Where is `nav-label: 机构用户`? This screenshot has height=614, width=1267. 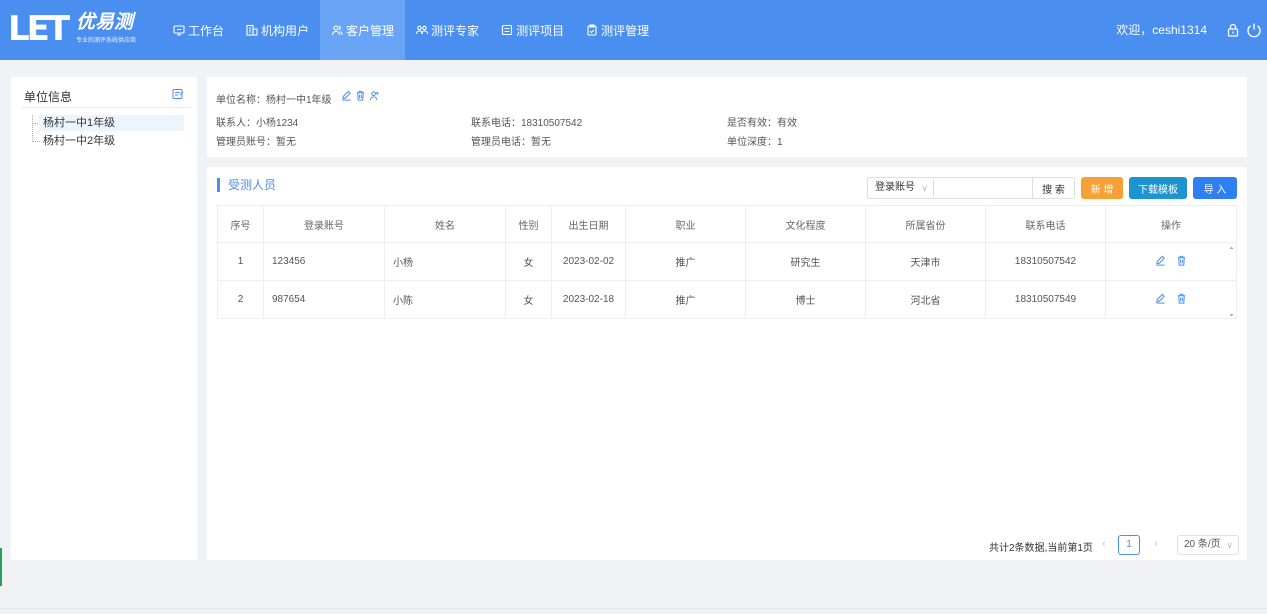
nav-label: 机构用户 is located at coordinates (285, 30).